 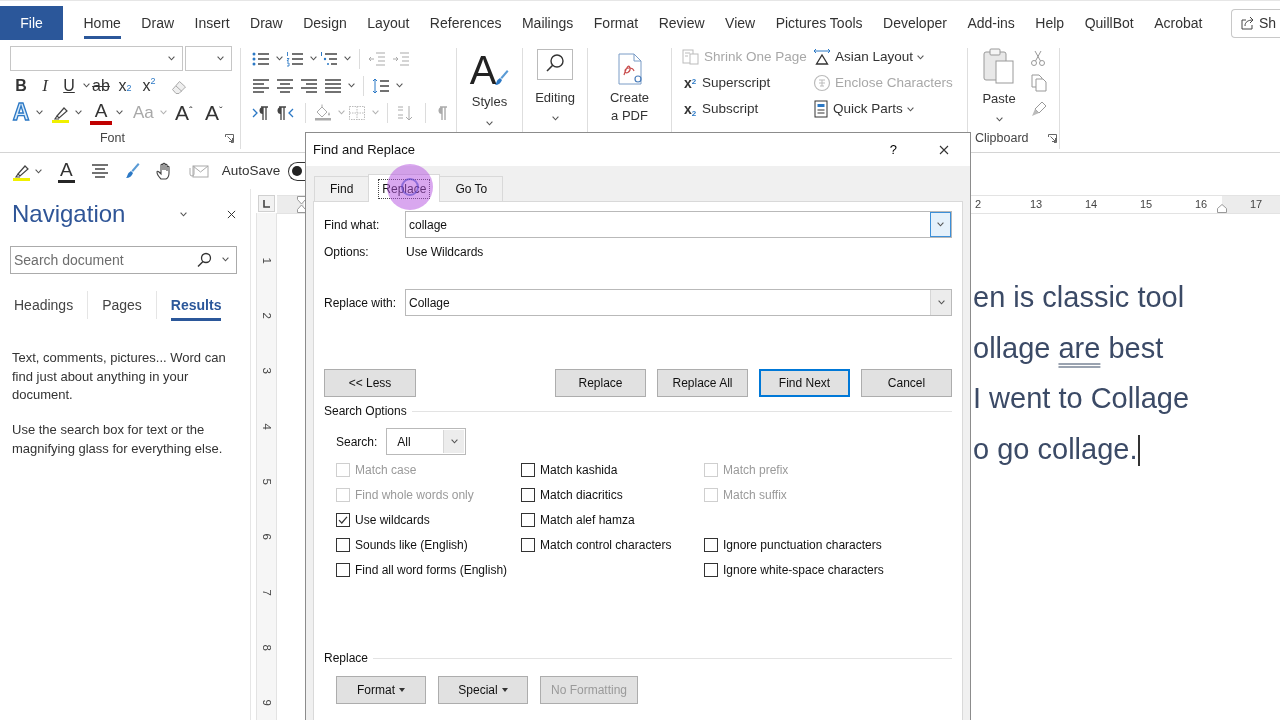 I want to click on ribbon-tab: Pictures Tools, so click(x=819, y=23).